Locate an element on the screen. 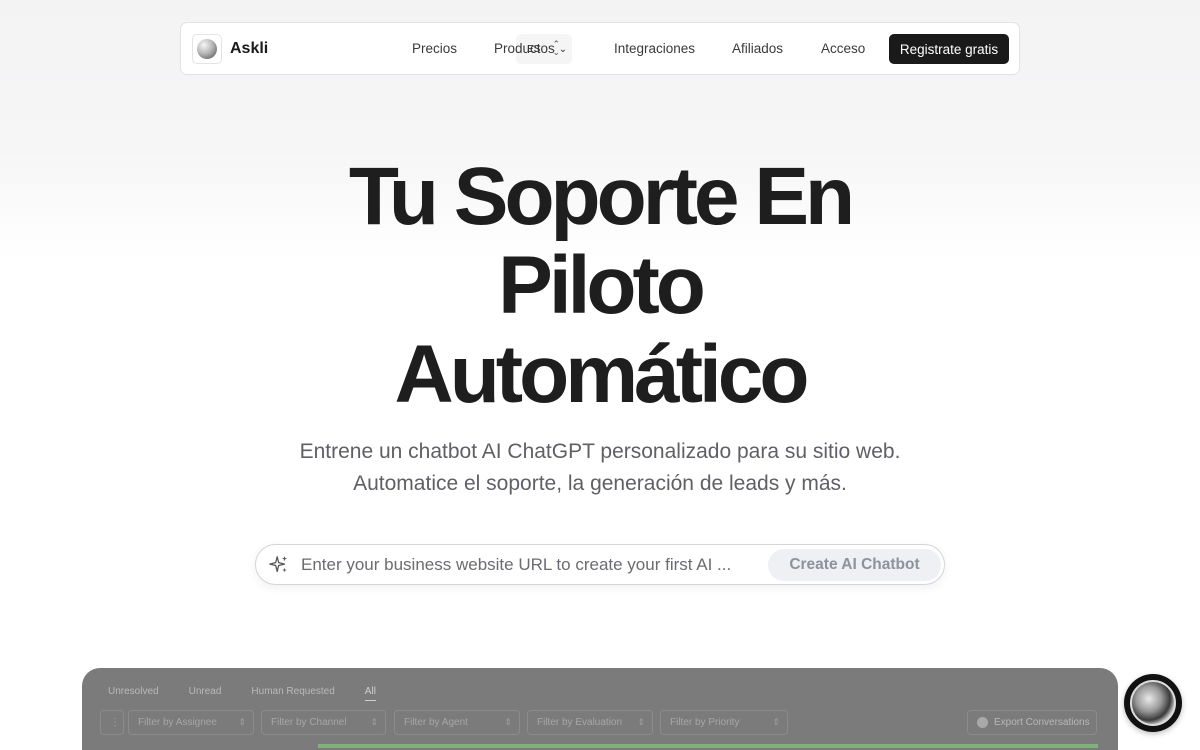 This screenshot has width=1200, height=750. filter-label: Filter by Priority is located at coordinates (705, 722).